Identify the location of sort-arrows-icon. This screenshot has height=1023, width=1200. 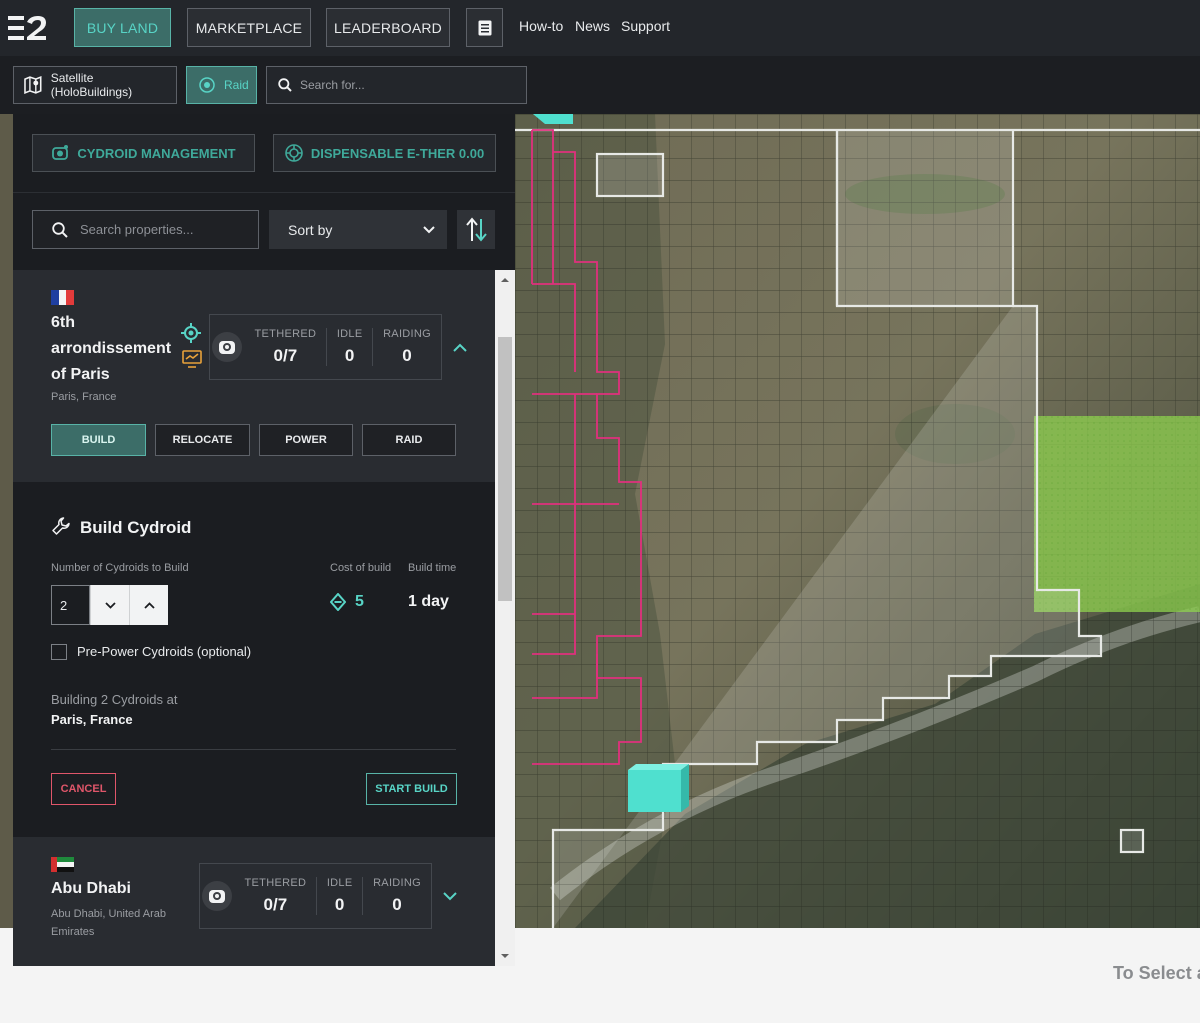
(476, 229).